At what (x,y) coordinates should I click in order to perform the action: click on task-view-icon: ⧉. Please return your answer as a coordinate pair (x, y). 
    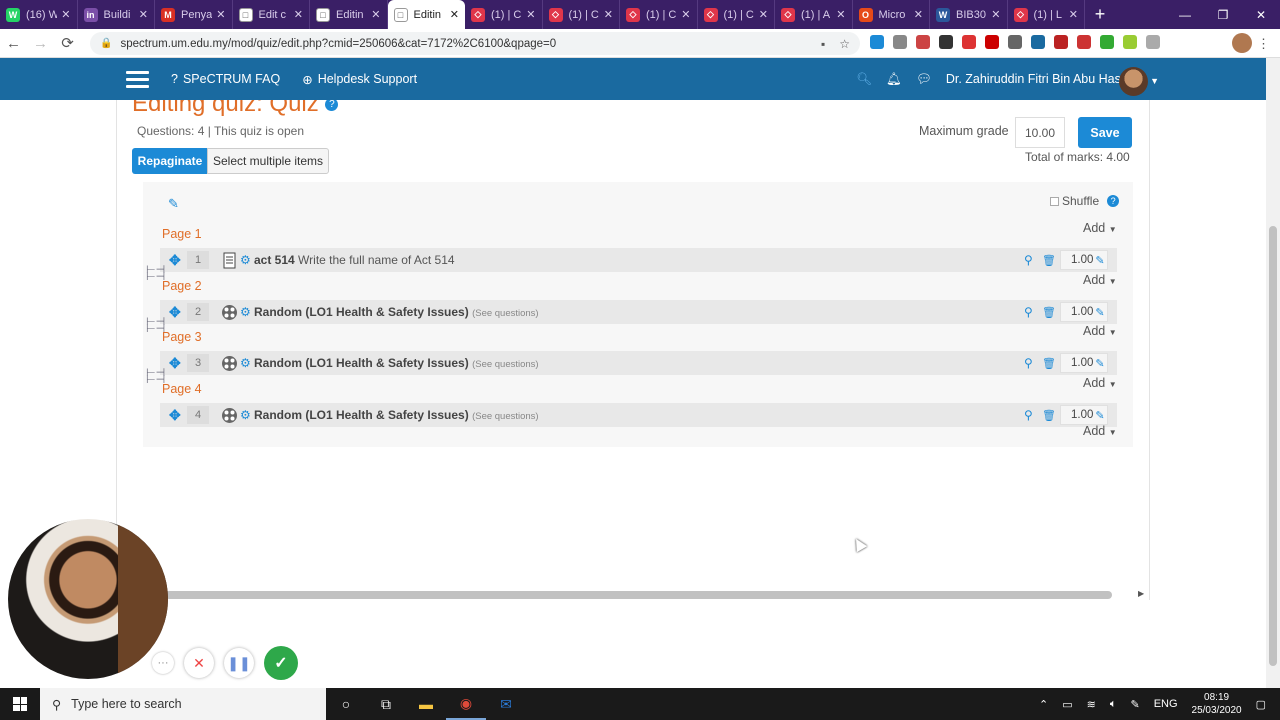
    Looking at the image, I should click on (386, 704).